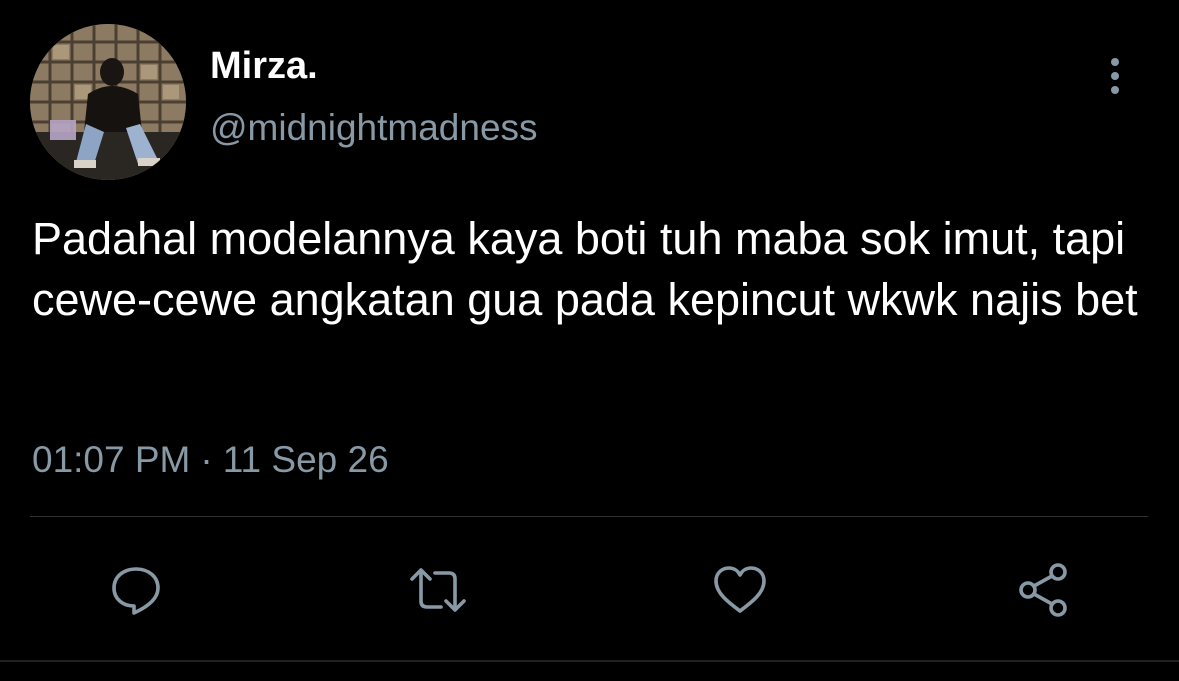 The width and height of the screenshot is (1179, 681). I want to click on tweet-timestamp: 01:07 PM · 11 Sep 26, so click(210, 460).